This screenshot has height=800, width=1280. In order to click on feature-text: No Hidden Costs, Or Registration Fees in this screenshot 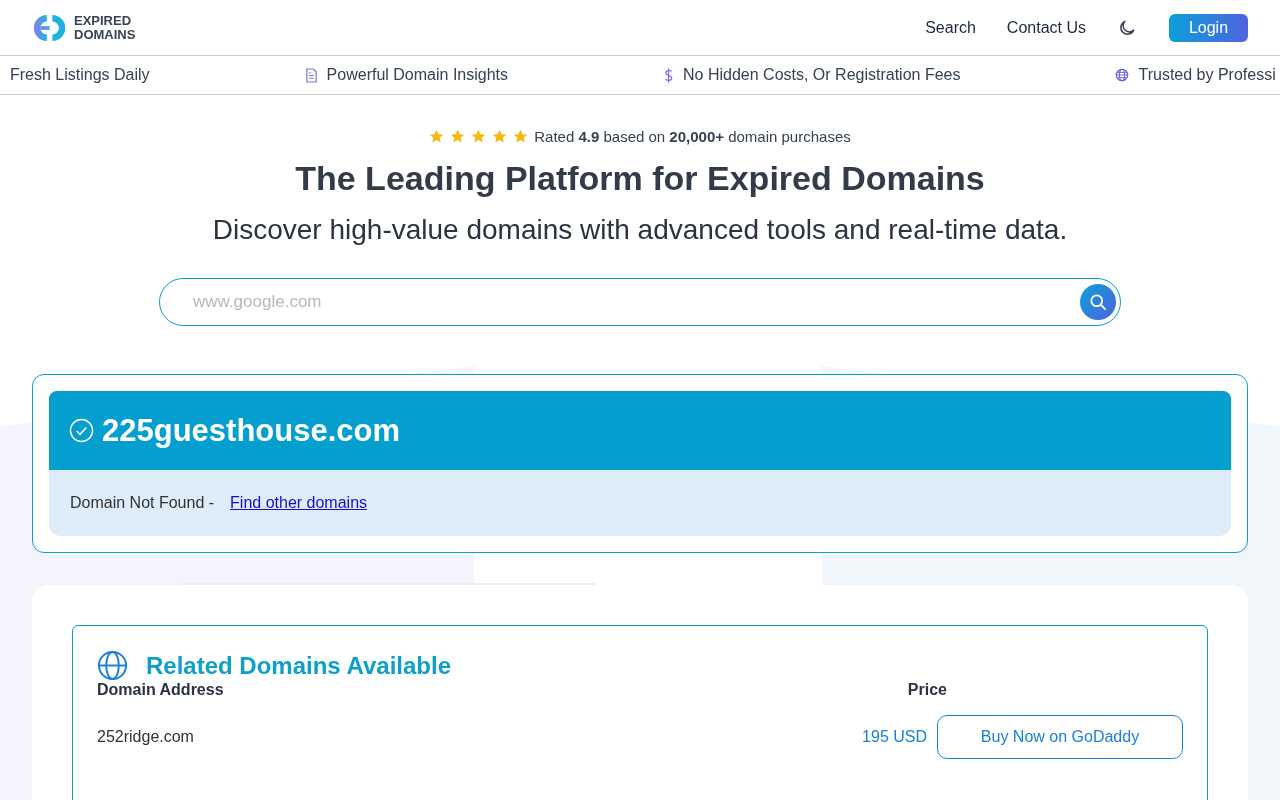, I will do `click(822, 75)`.